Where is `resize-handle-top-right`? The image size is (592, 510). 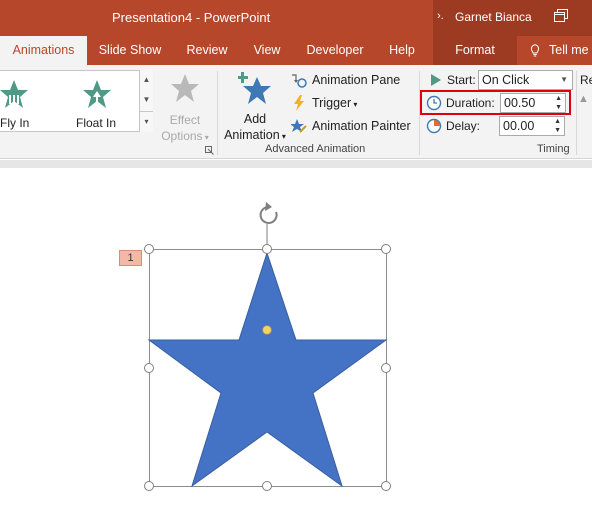 resize-handle-top-right is located at coordinates (386, 249).